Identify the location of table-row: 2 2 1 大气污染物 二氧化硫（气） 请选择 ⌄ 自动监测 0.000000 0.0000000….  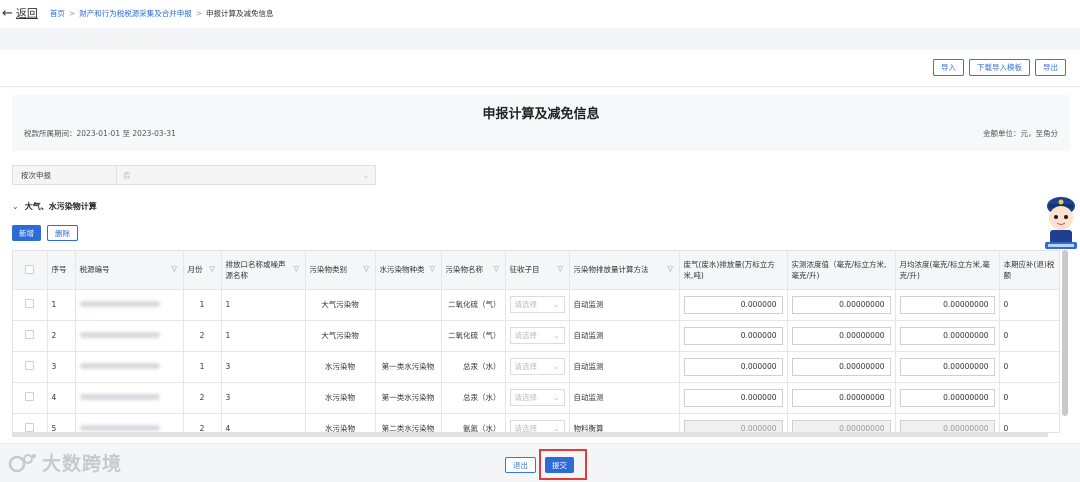
(536, 336).